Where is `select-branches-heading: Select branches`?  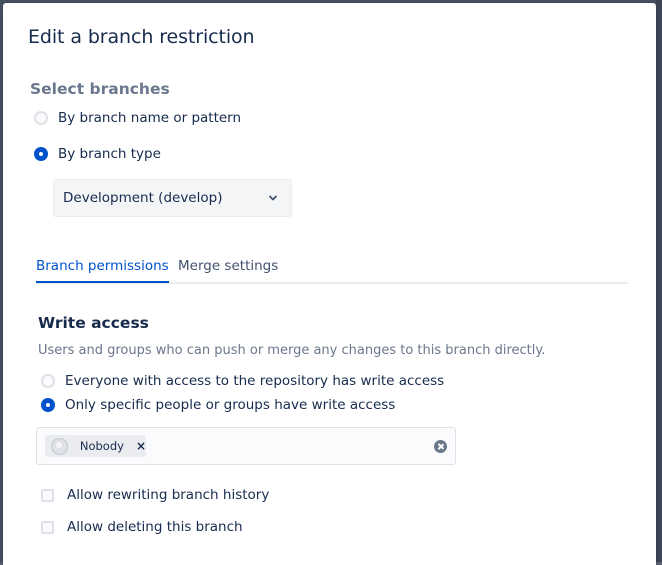 select-branches-heading: Select branches is located at coordinates (100, 89).